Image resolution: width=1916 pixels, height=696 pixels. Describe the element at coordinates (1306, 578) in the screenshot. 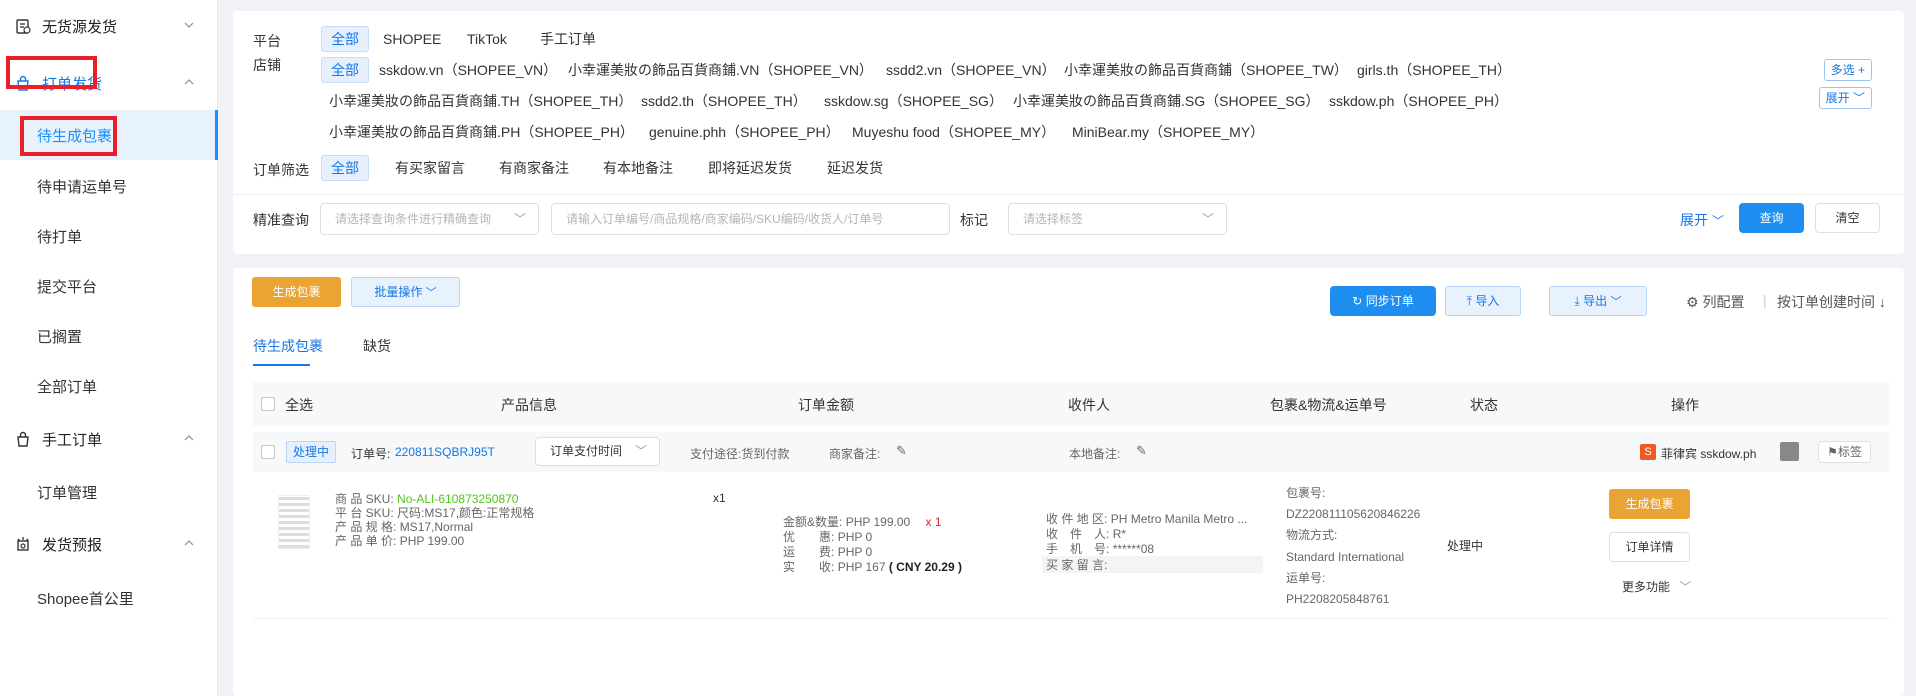

I see `waybill-no-label: 运单号:` at that location.